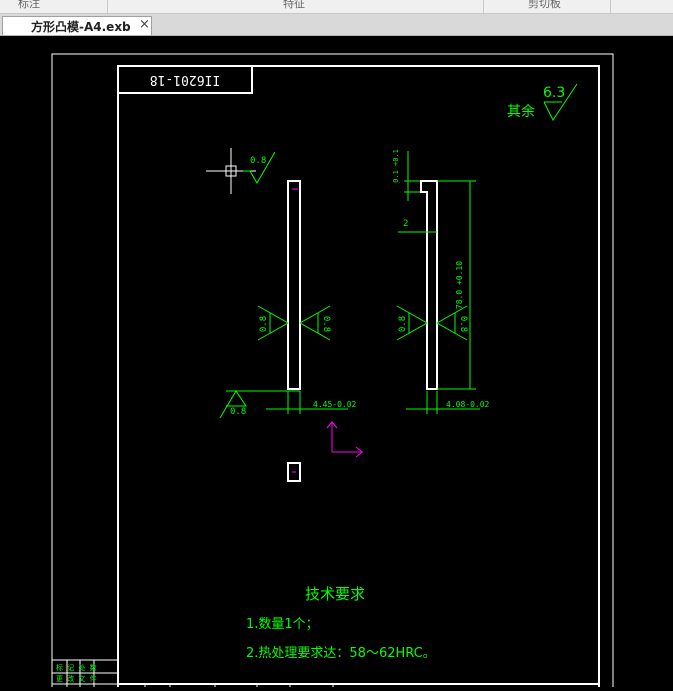 This screenshot has width=673, height=691. What do you see at coordinates (76, 667) in the screenshot?
I see `title-block-row-1: 标 记 处 数` at bounding box center [76, 667].